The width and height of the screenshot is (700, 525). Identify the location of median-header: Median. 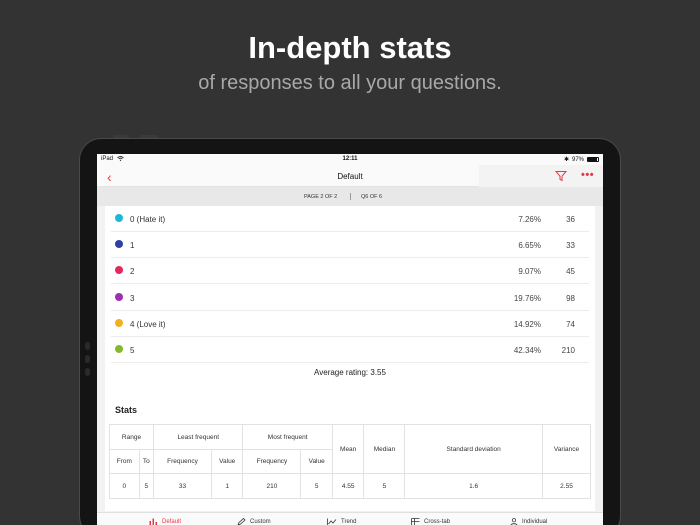
(384, 449).